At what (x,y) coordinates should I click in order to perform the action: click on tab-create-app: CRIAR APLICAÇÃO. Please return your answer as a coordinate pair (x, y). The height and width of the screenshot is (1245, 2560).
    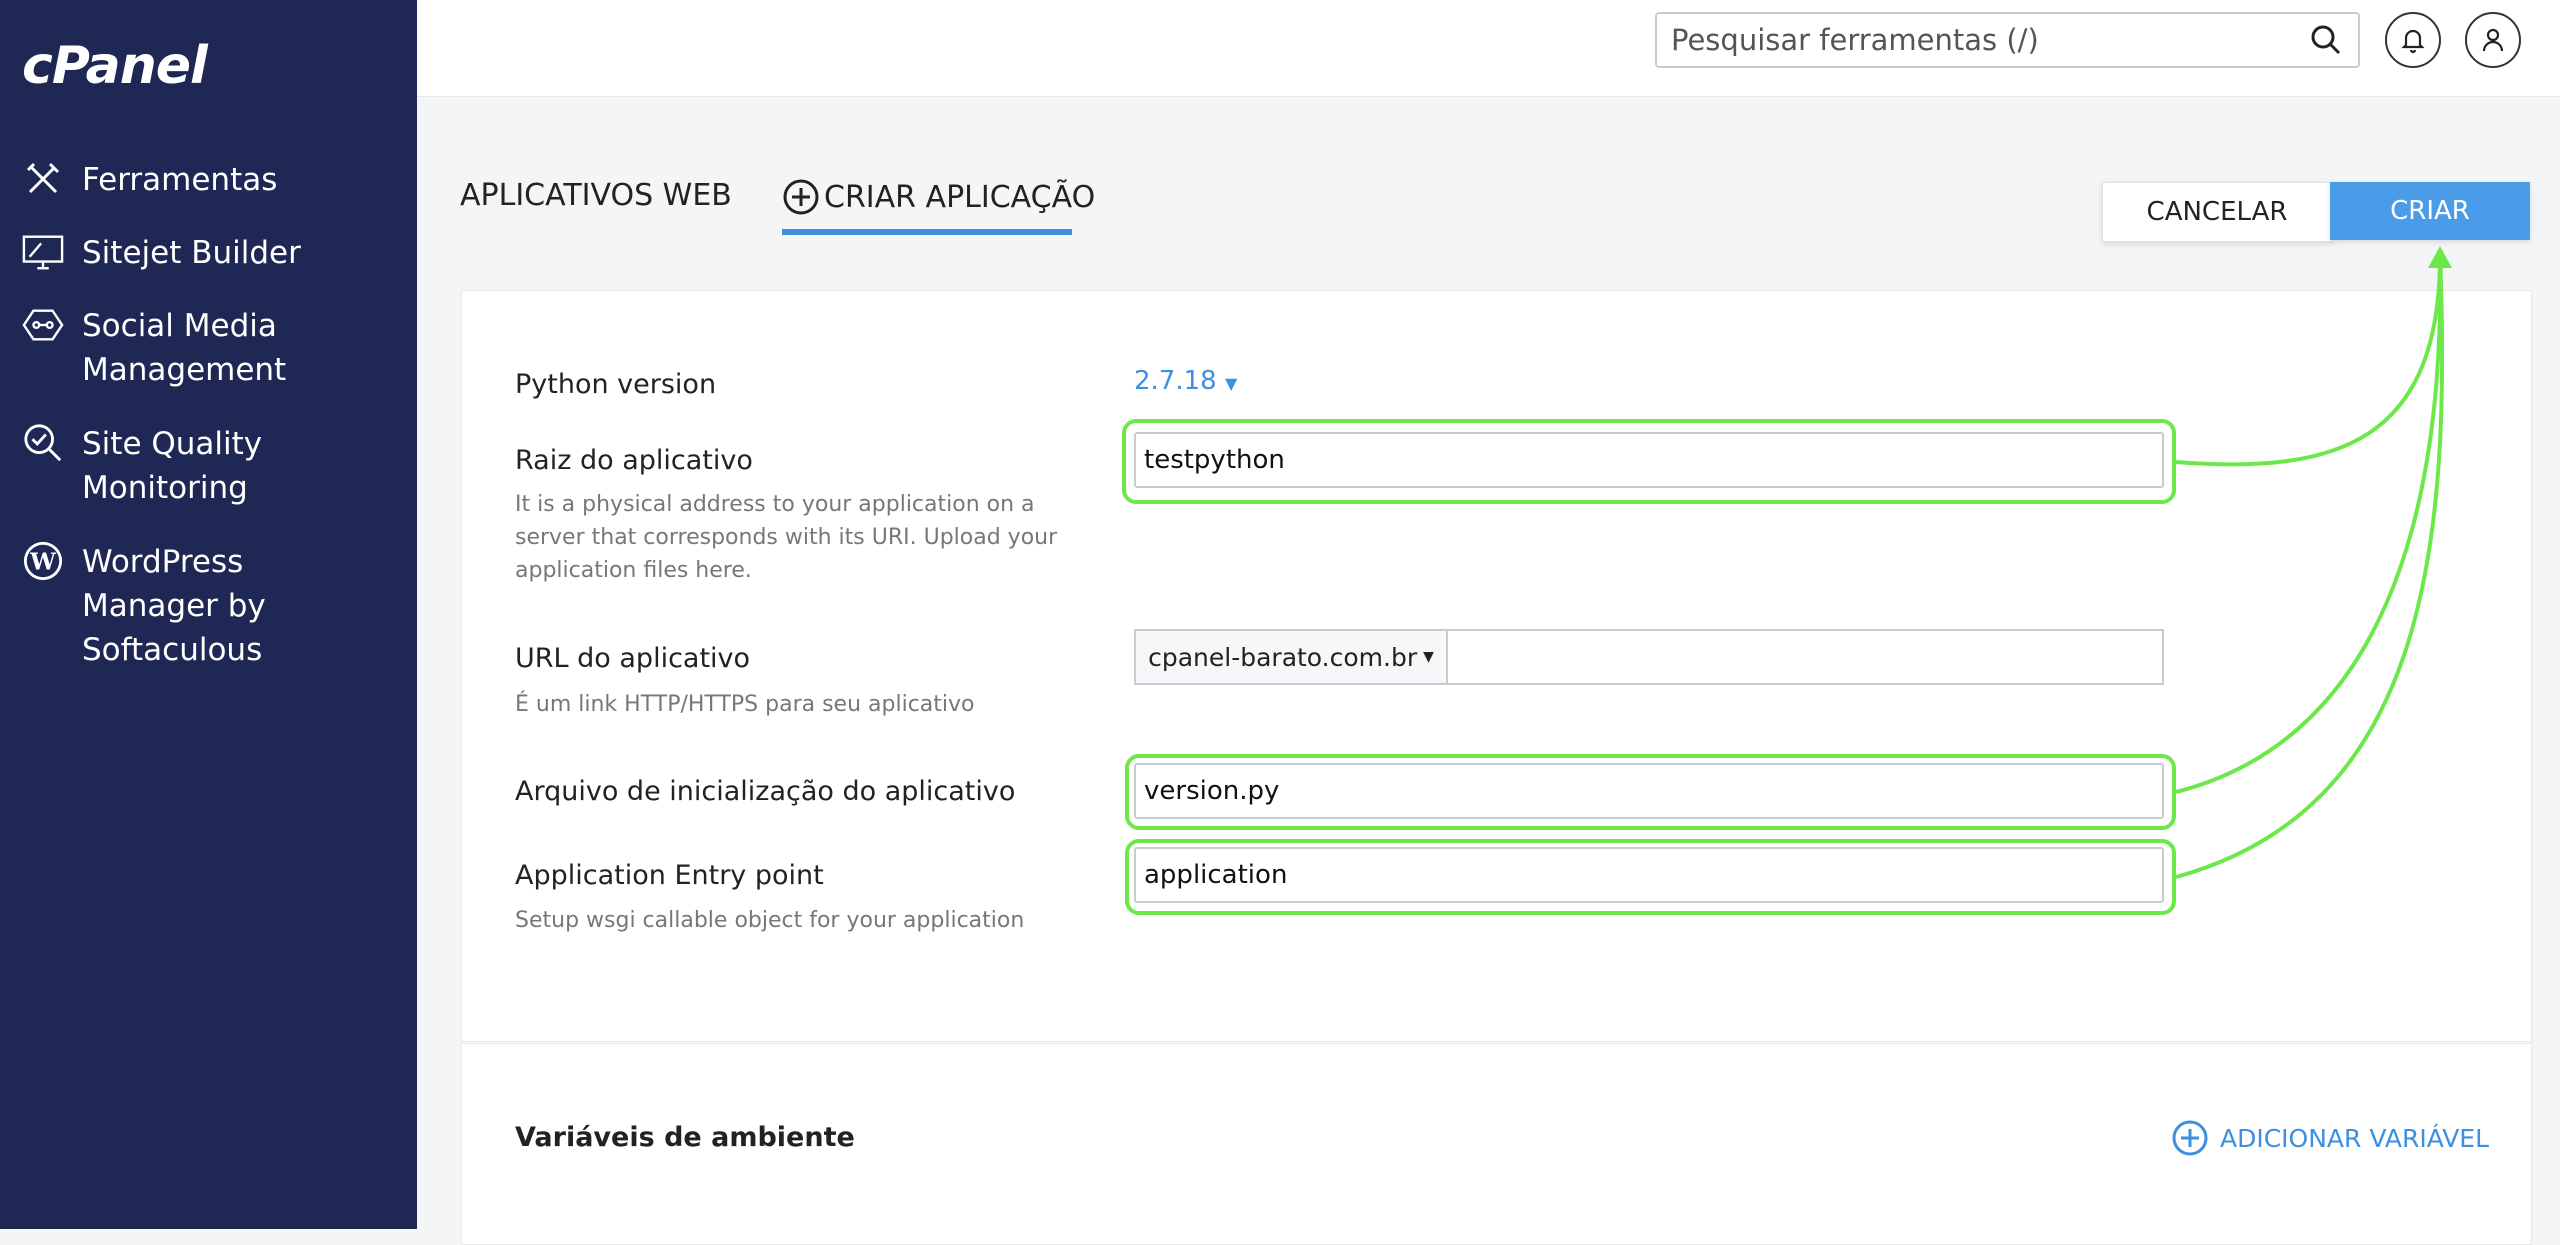
    Looking at the image, I should click on (938, 197).